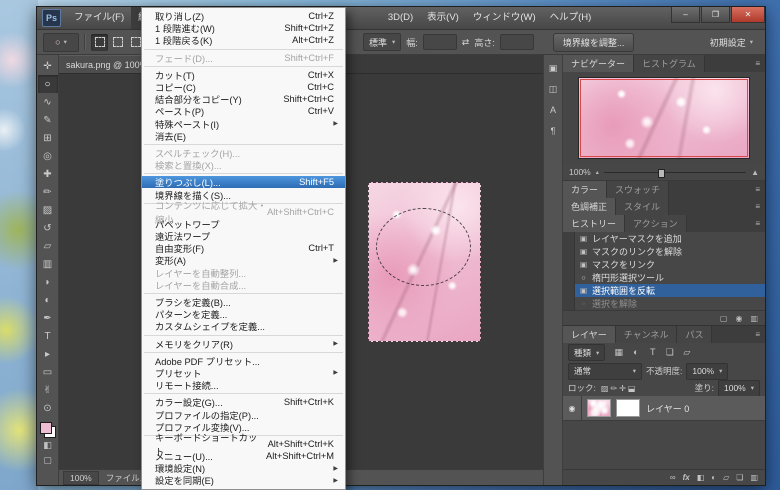 This screenshot has width=780, height=490. I want to click on style-dropdown: 標準 ▾, so click(382, 42).